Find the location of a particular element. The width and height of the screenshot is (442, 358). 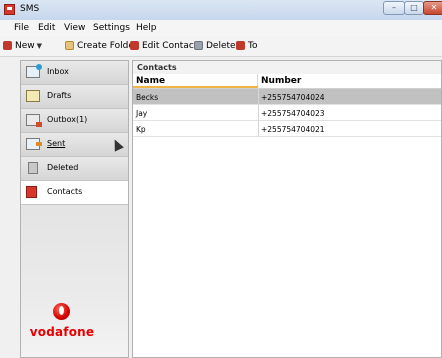

close-button: ✕ is located at coordinates (432, 8).